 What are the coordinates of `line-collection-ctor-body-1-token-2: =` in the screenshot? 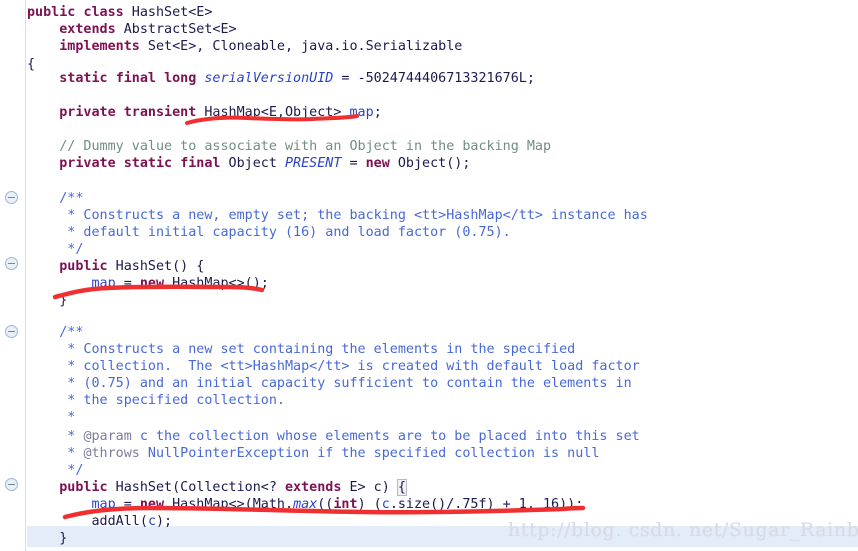 It's located at (127, 504).